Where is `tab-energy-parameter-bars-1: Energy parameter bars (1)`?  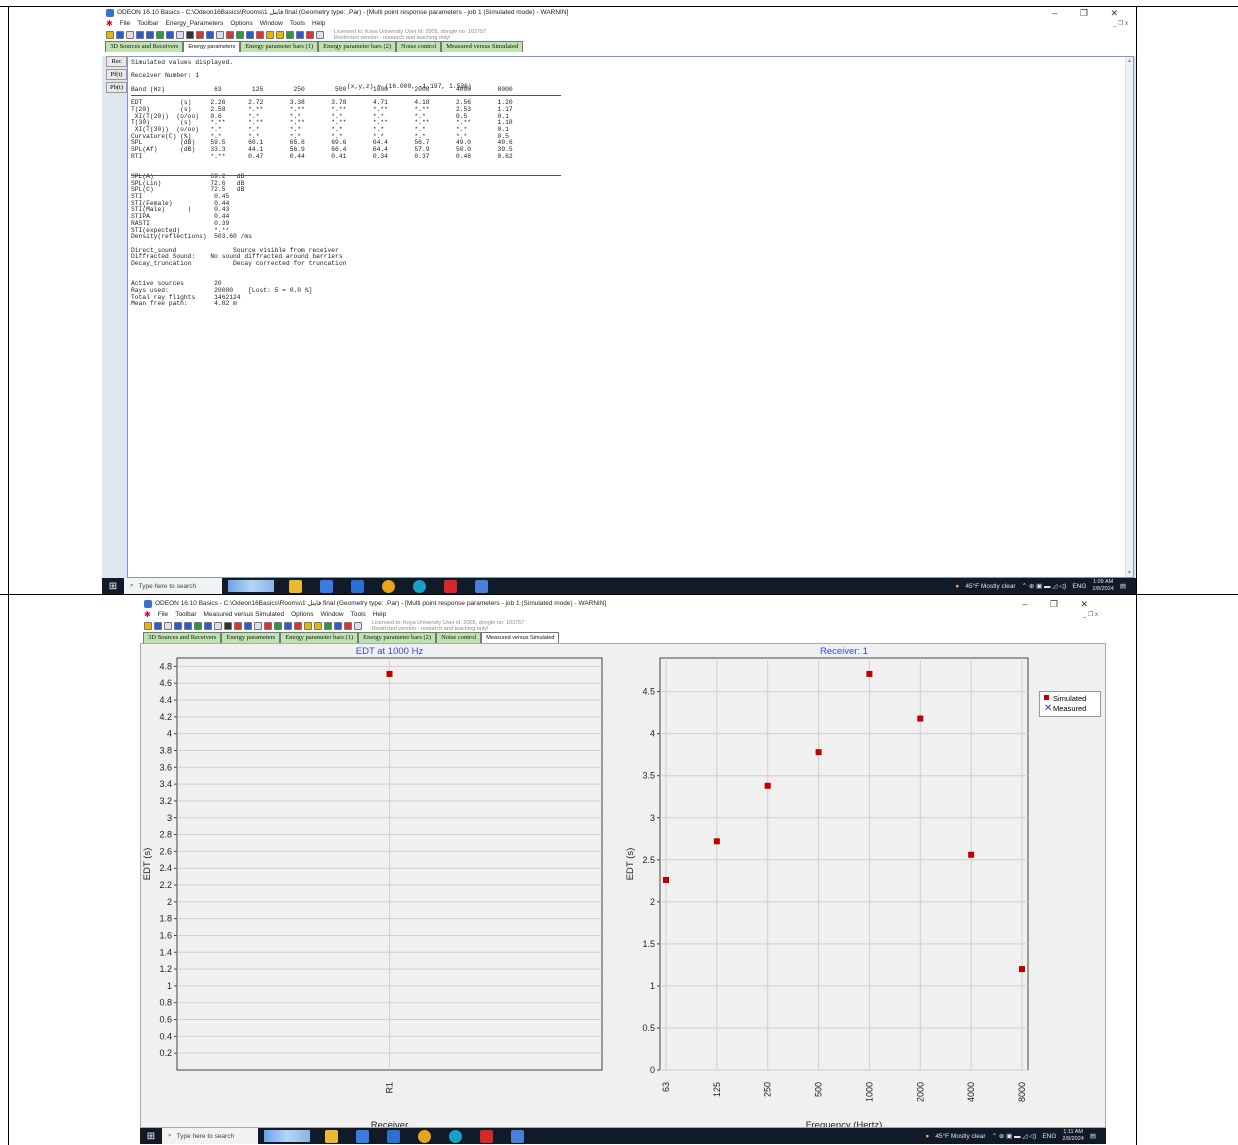
tab-energy-parameter-bars-1: Energy parameter bars (1) is located at coordinates (279, 46).